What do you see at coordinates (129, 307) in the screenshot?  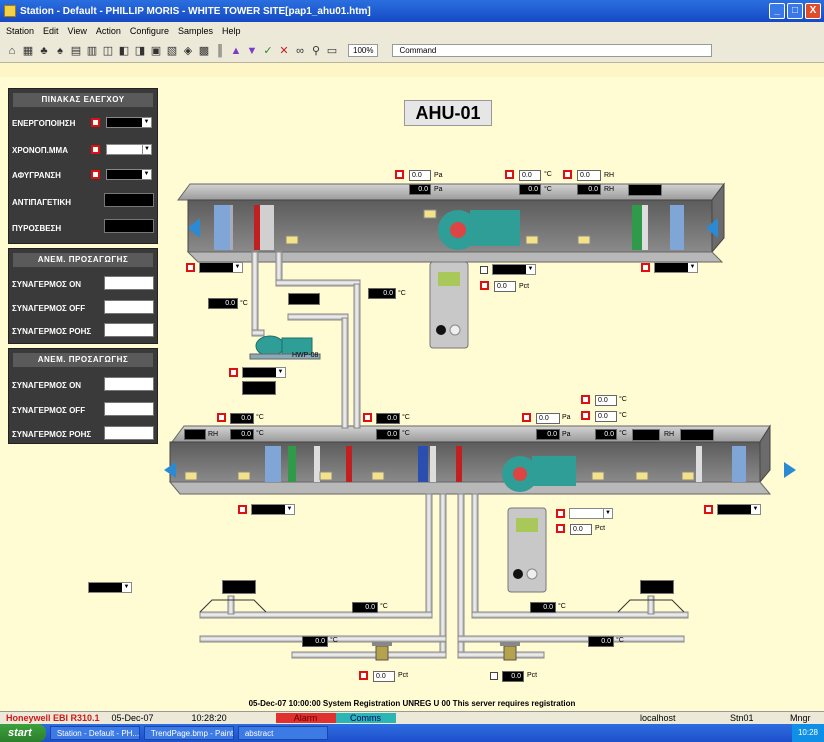 I see `supply-alarm-off-value` at bounding box center [129, 307].